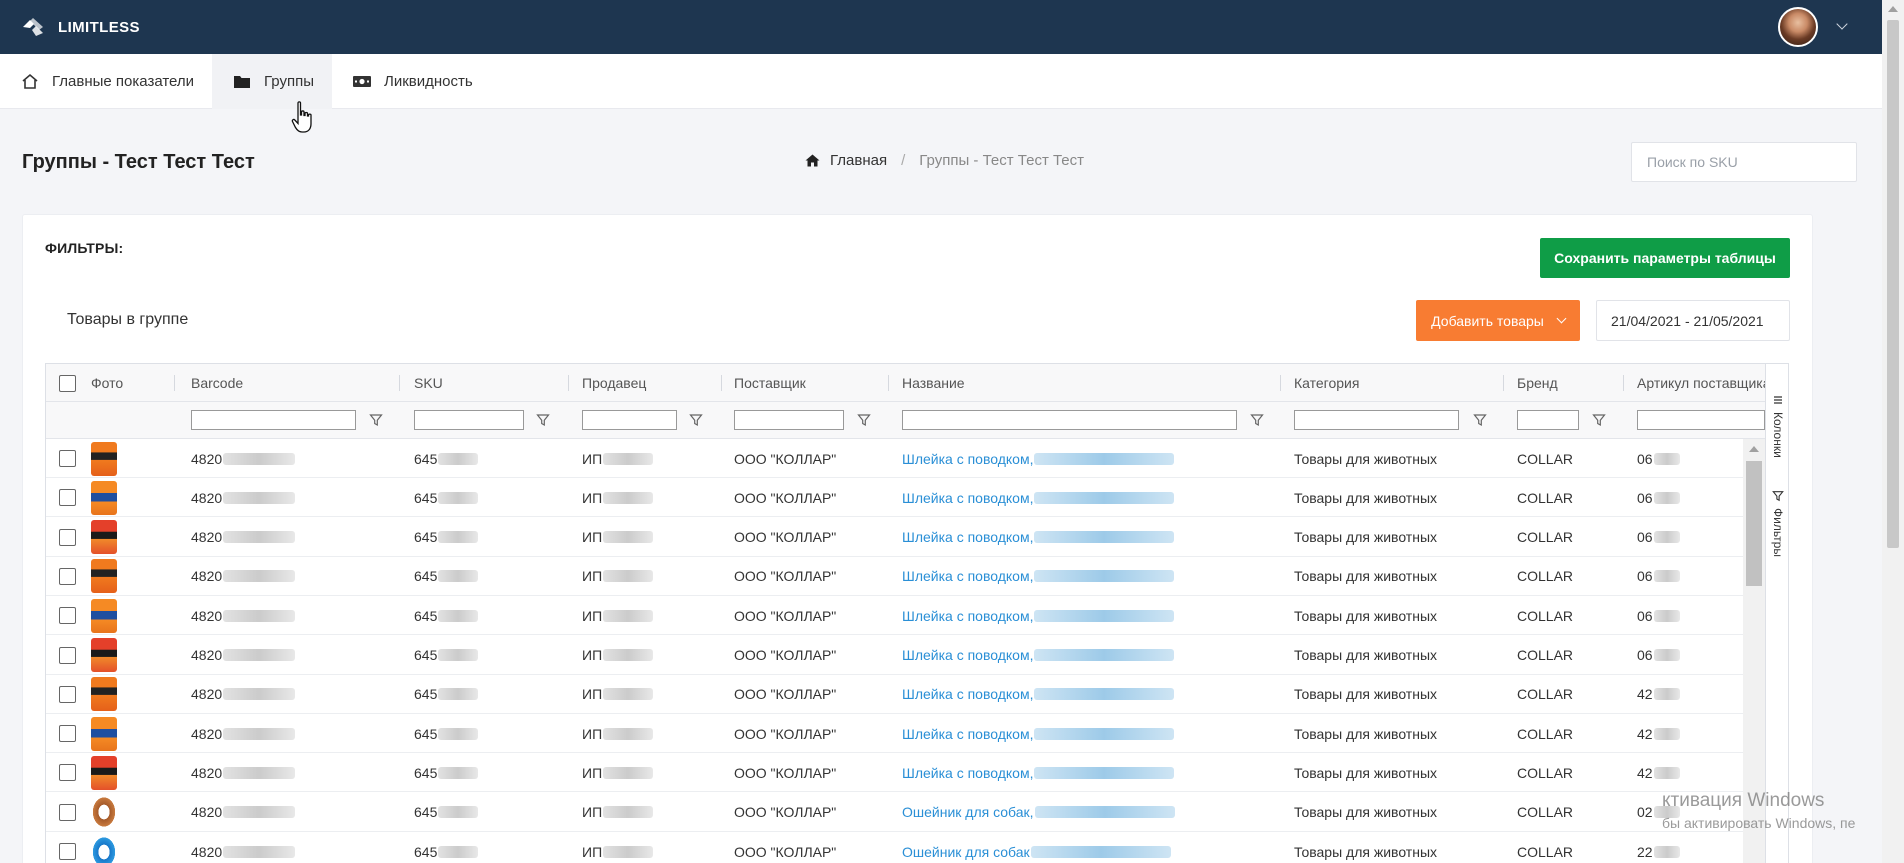  Describe the element at coordinates (1537, 383) in the screenshot. I see `column-header-brand: Бренд` at that location.